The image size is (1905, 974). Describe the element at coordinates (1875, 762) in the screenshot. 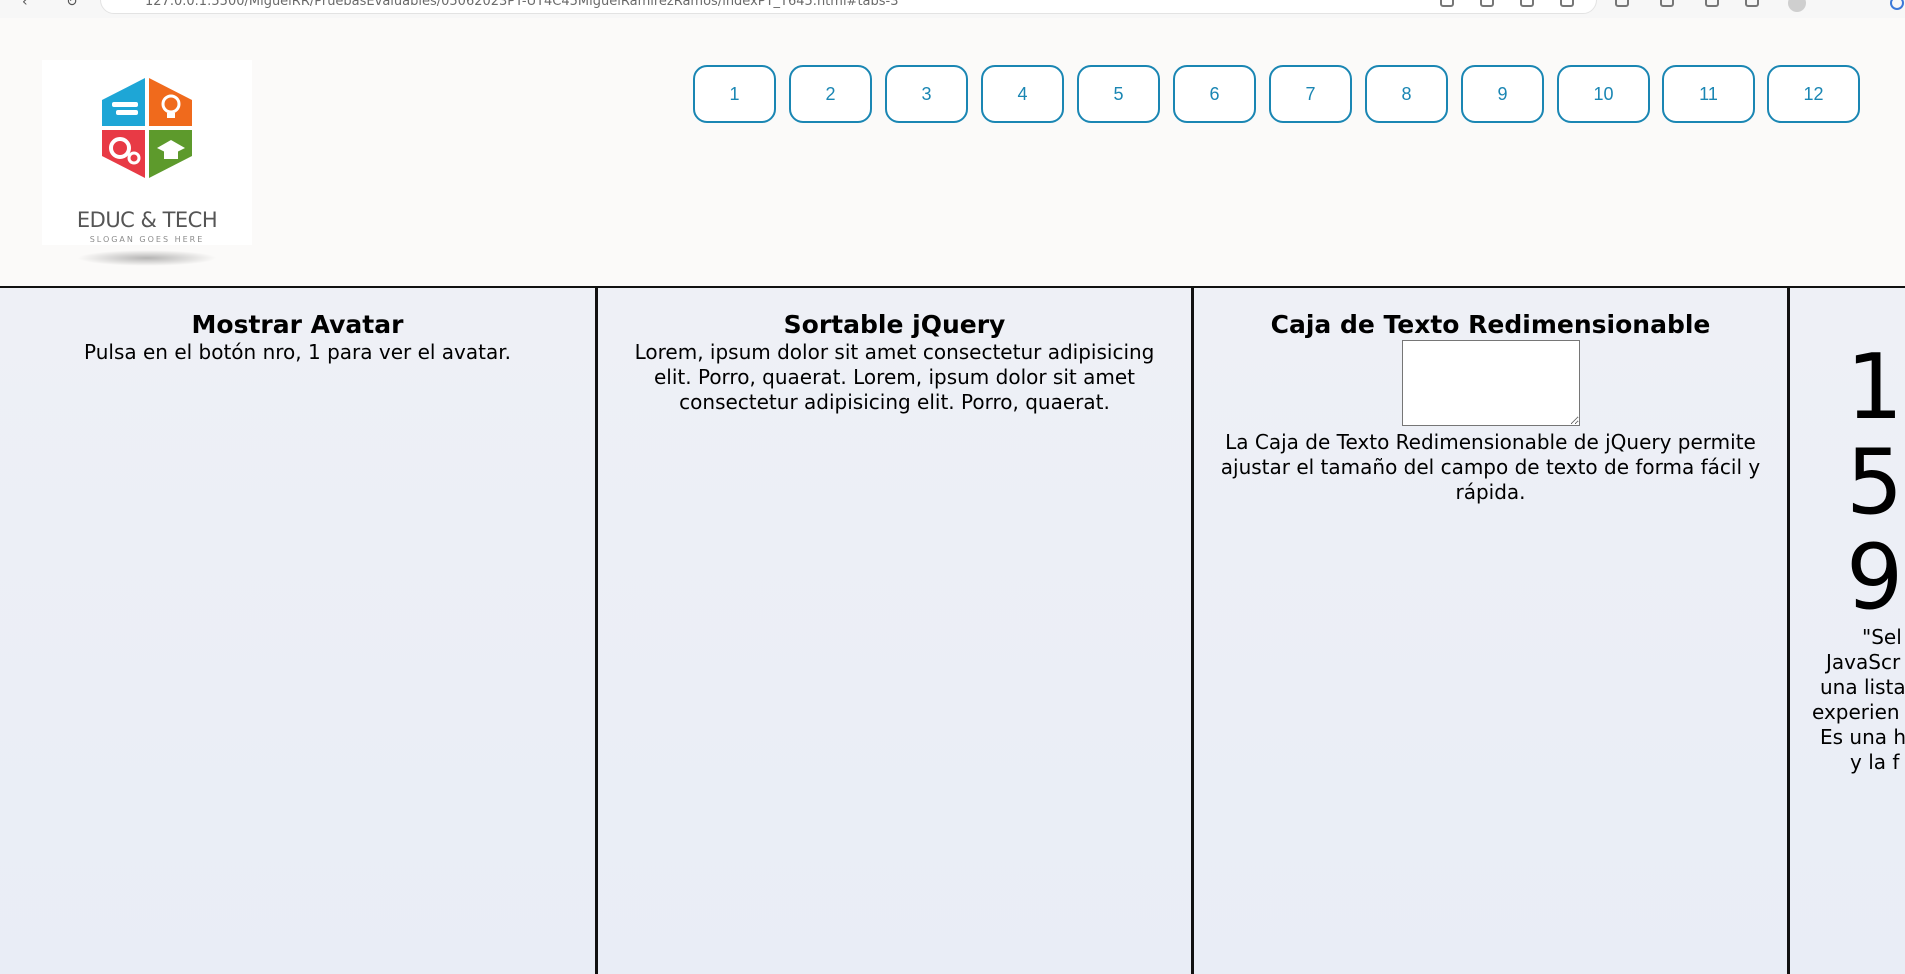

I see `panel-text-line: y la f` at that location.